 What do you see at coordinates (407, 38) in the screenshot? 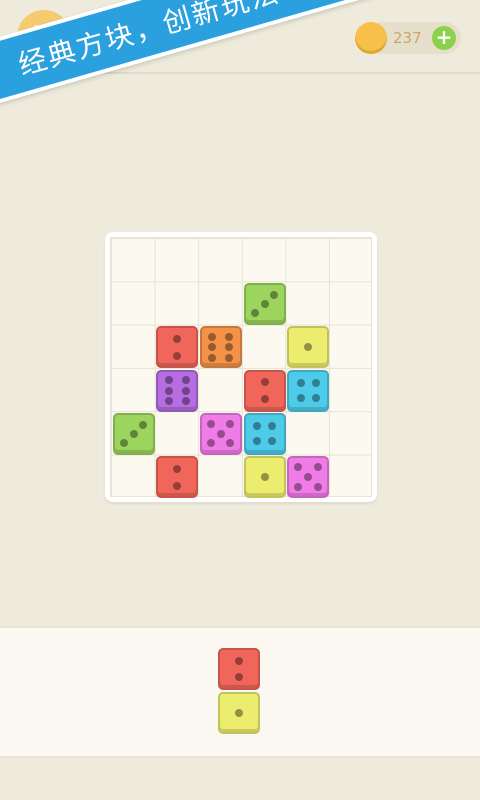
I see `coin-count: 237` at bounding box center [407, 38].